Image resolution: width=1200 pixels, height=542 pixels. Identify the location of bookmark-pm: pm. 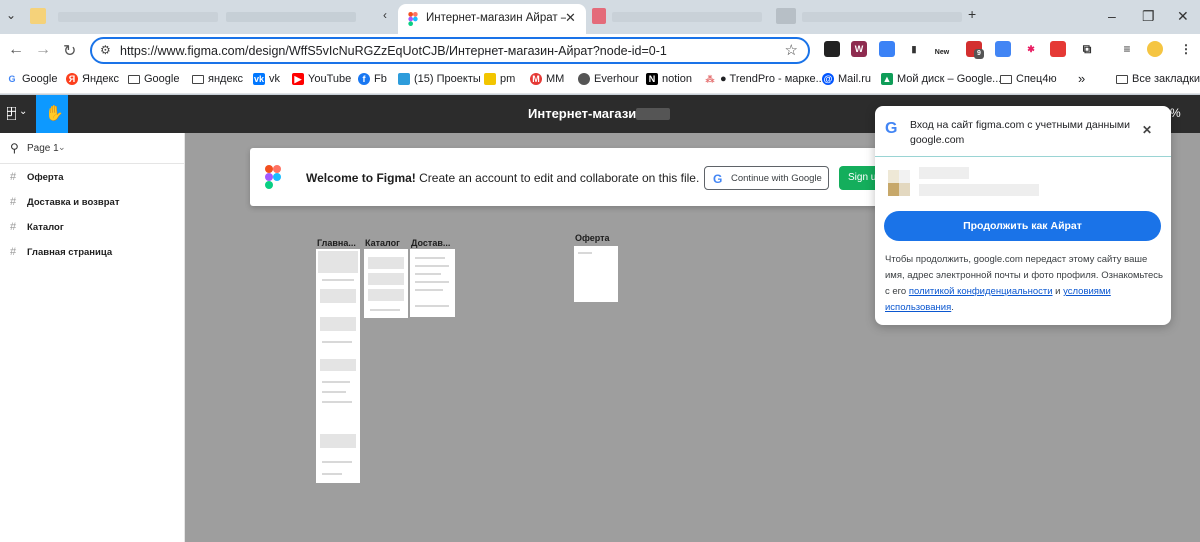
(499, 79).